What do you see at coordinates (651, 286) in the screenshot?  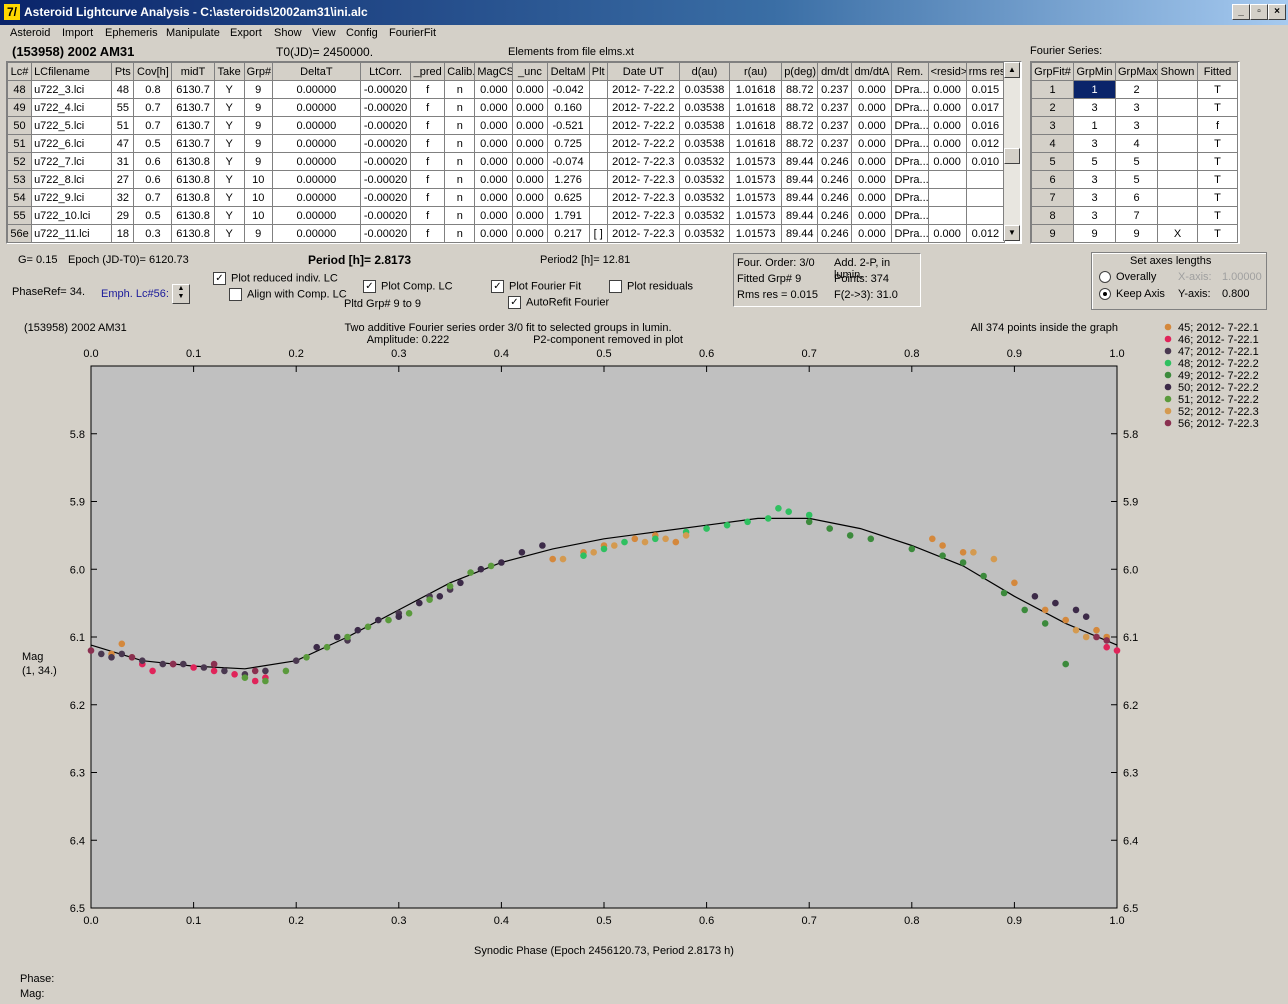 I see `plot-residuals-checkbox: Plot residuals` at bounding box center [651, 286].